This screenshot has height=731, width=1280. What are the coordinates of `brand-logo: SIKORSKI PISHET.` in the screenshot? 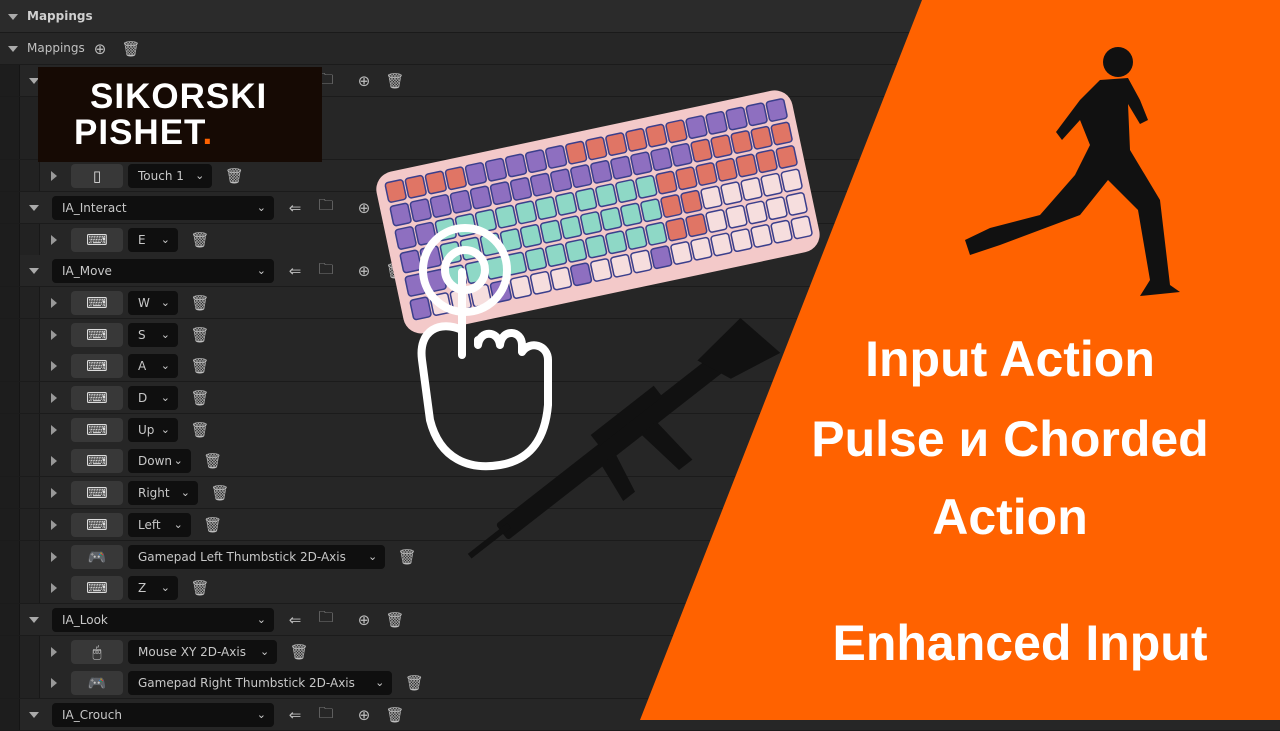 It's located at (180, 114).